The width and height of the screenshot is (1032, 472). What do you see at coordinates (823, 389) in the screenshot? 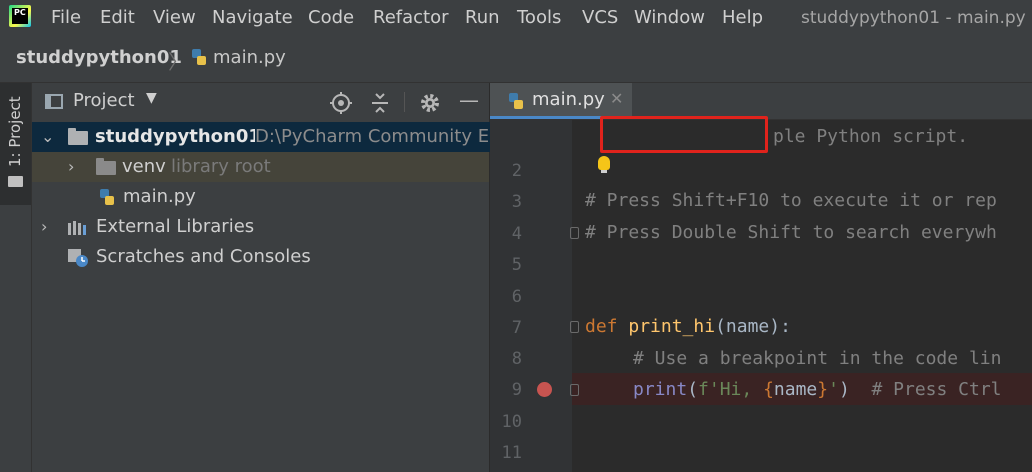
I see `fstring-brace-close: }` at bounding box center [823, 389].